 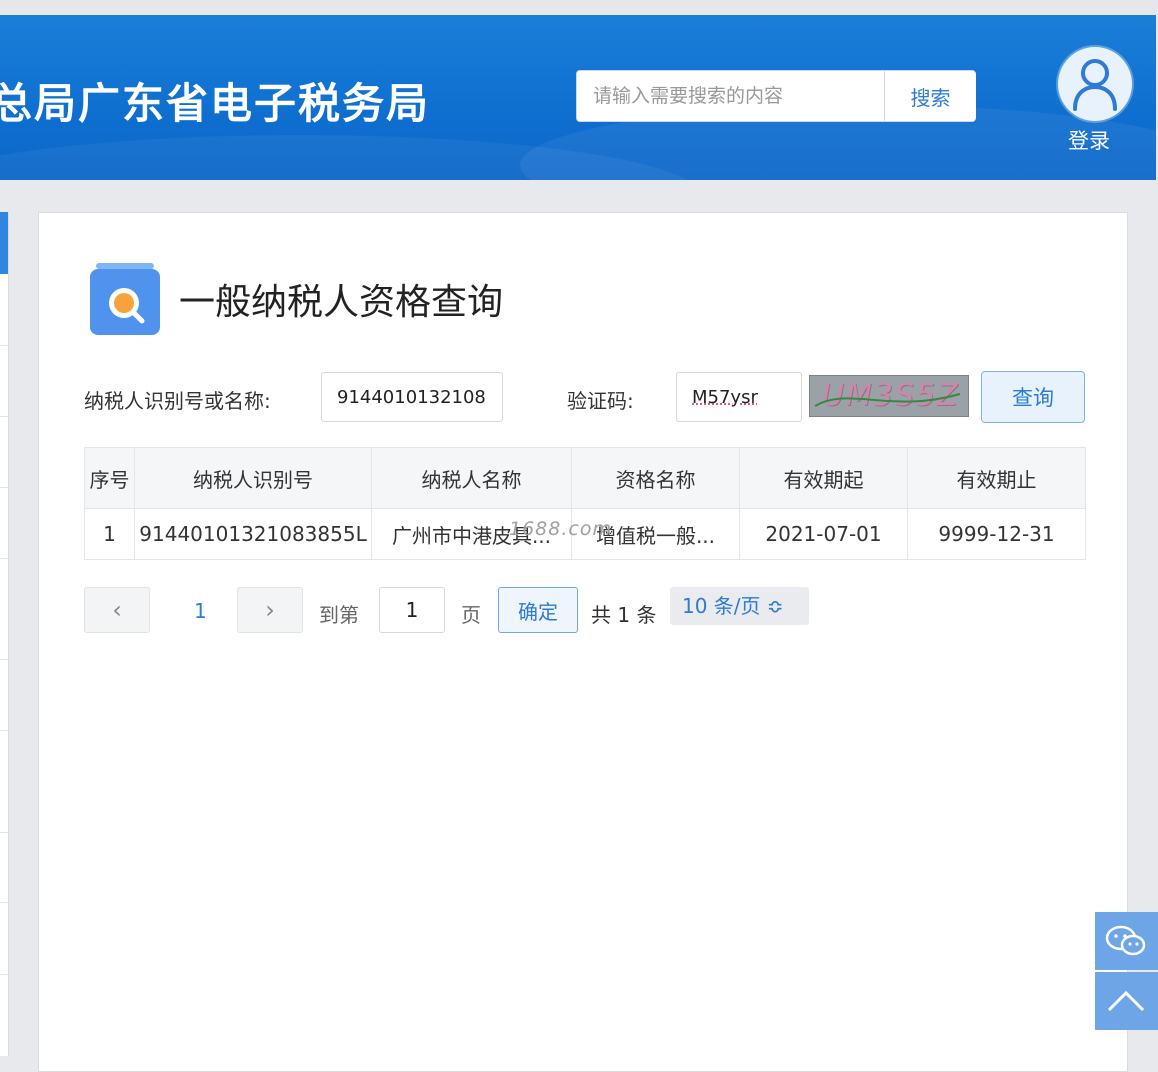 I want to click on goto-page-input, so click(x=412, y=610).